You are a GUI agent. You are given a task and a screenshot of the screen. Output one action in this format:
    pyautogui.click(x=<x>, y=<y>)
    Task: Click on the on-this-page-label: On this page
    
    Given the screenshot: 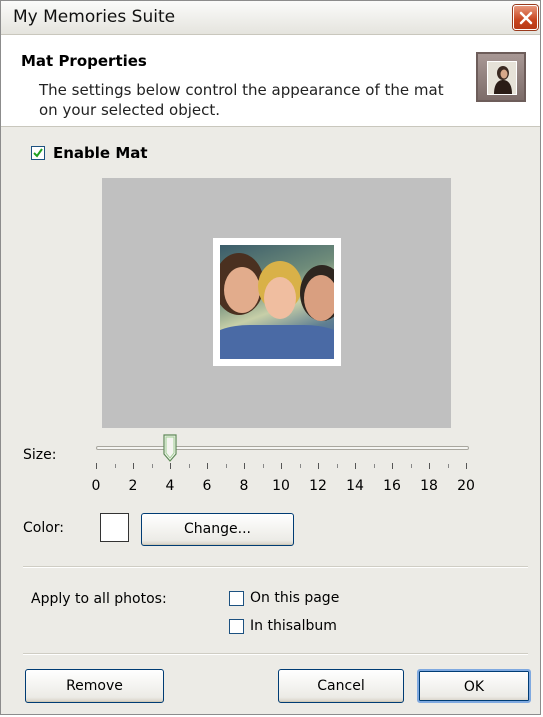 What is the action you would take?
    pyautogui.click(x=294, y=598)
    